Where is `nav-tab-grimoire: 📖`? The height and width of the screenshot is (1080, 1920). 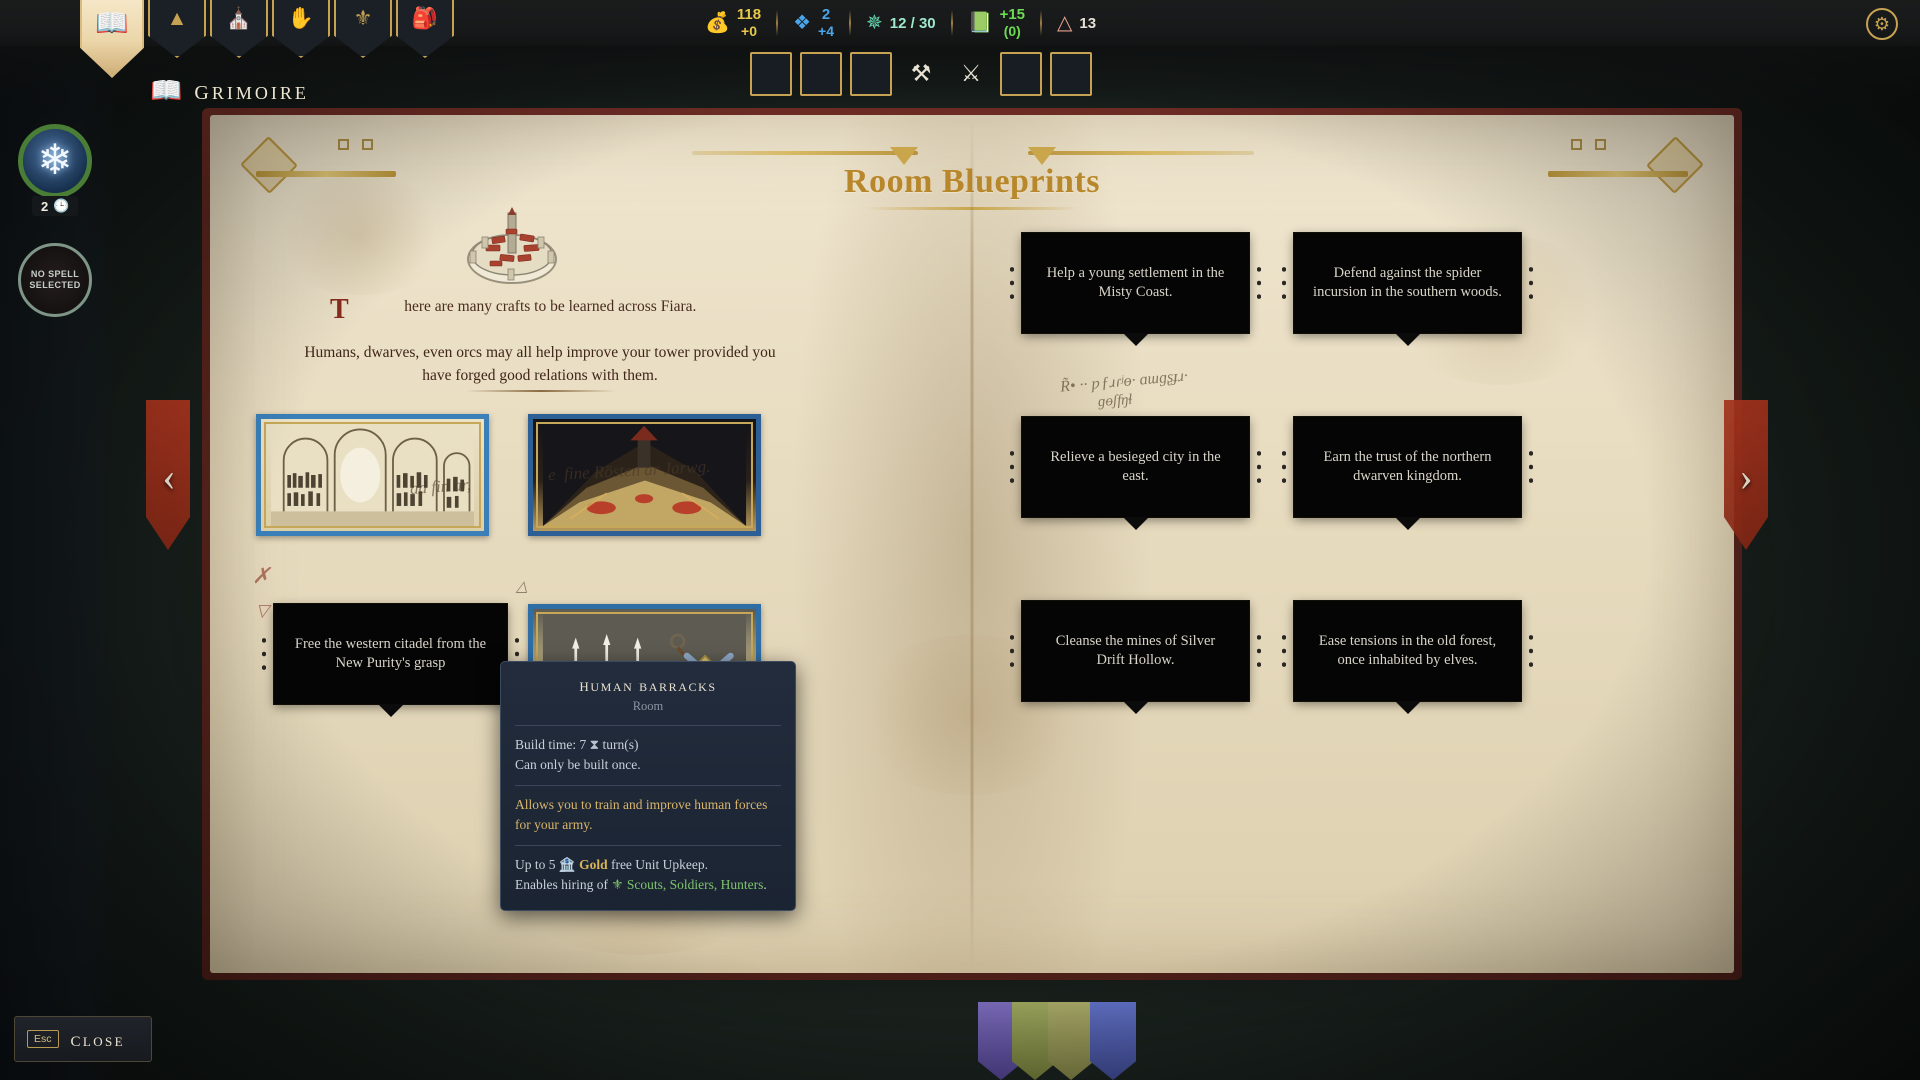 nav-tab-grimoire: 📖 is located at coordinates (112, 39).